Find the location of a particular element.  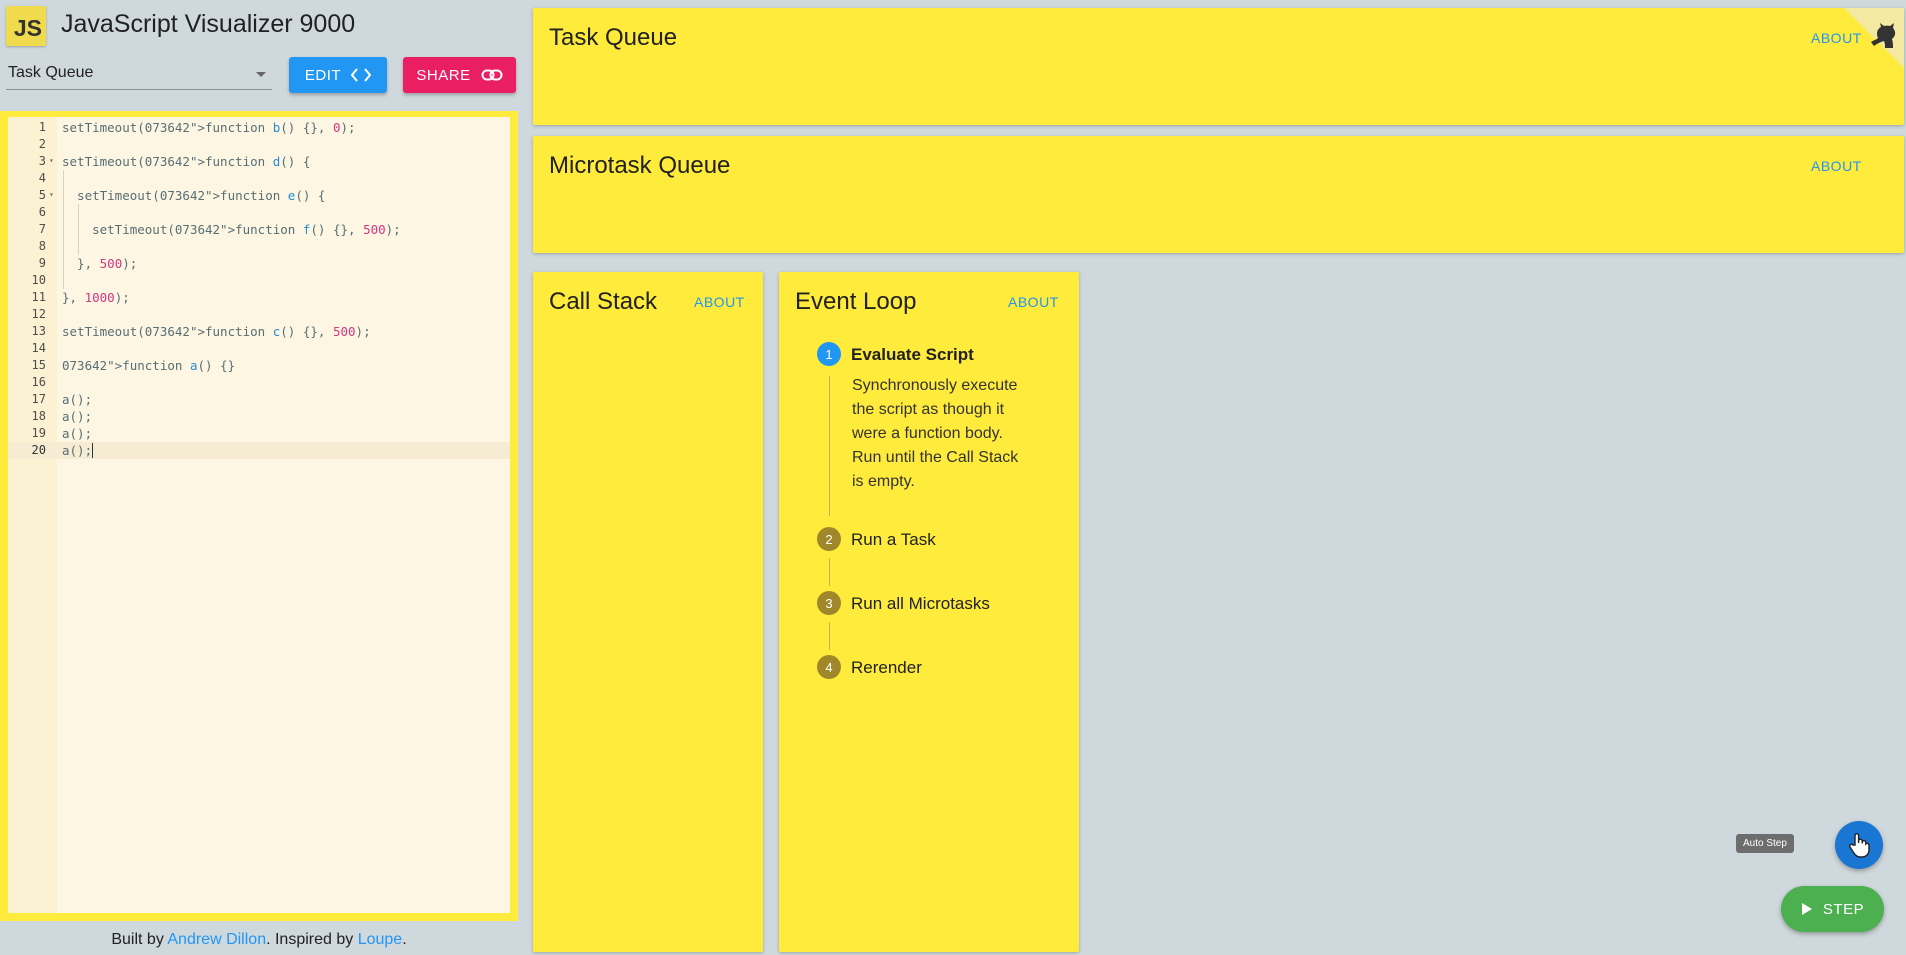

code-line: 3 ▾ setTimeout(073642">function d() { is located at coordinates (259, 161).